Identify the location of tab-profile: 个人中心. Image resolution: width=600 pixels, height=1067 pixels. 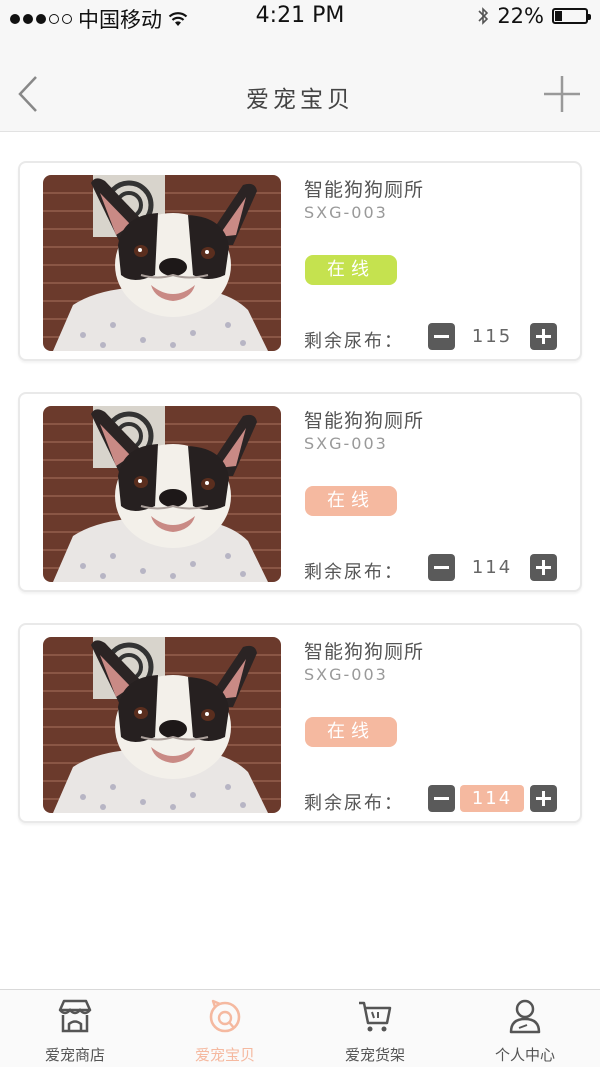
(525, 1028).